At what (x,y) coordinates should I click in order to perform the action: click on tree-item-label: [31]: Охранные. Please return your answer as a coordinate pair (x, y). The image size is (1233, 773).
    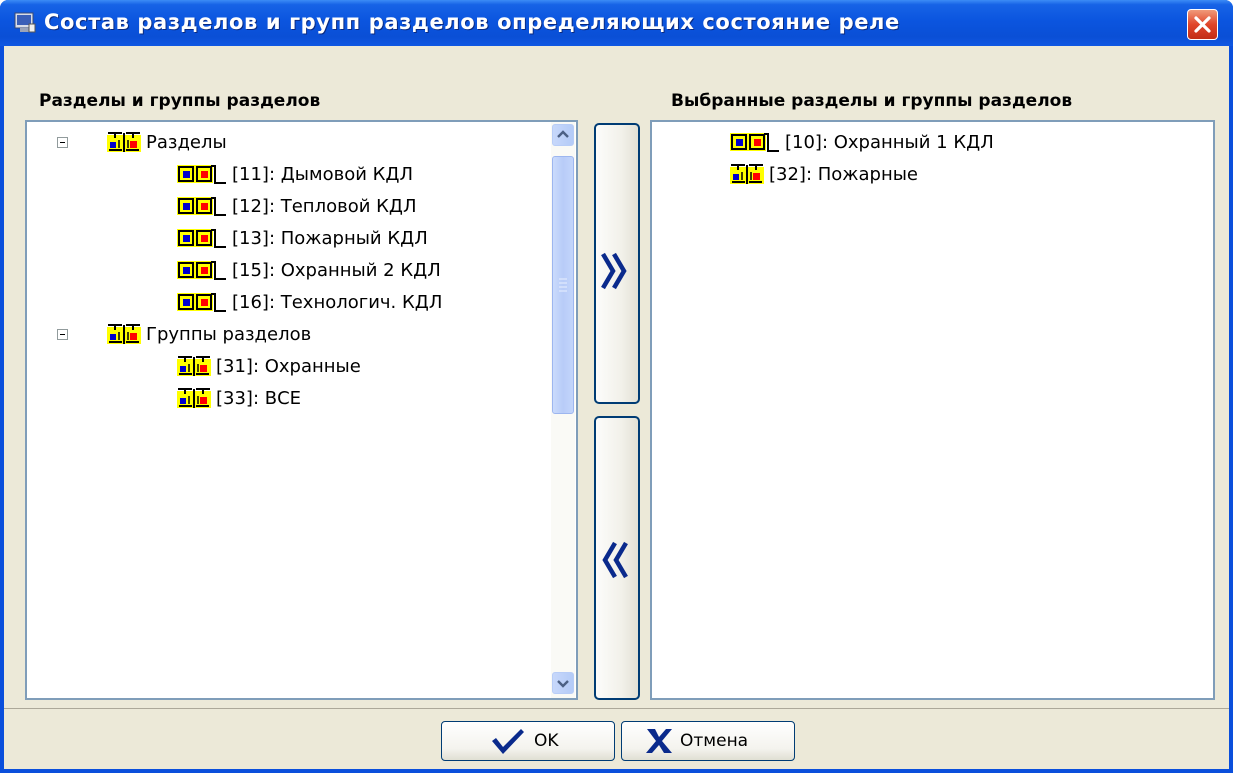
    Looking at the image, I should click on (288, 366).